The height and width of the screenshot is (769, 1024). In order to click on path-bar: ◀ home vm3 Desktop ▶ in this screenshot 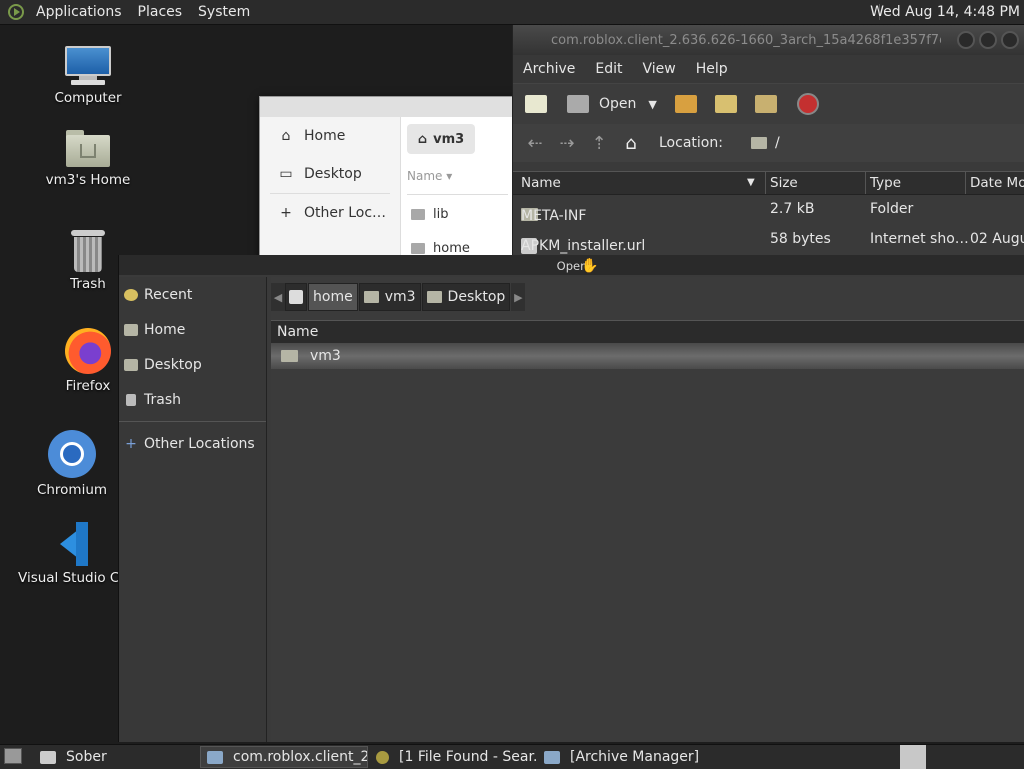, I will do `click(398, 297)`.